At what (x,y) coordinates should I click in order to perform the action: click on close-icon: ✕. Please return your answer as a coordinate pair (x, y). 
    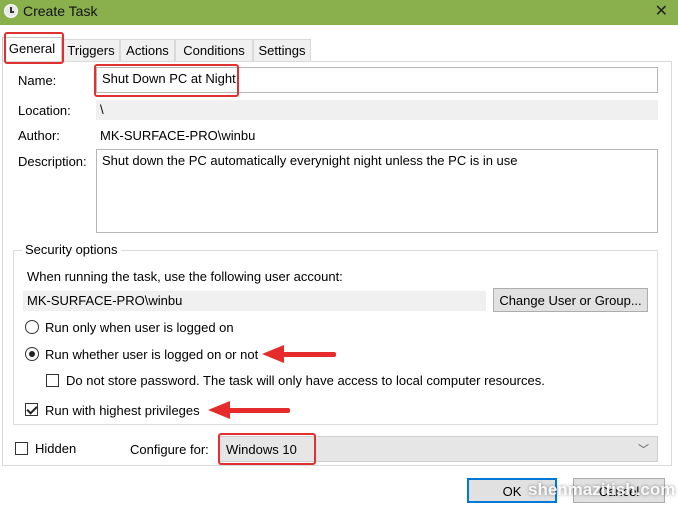
    Looking at the image, I should click on (661, 11).